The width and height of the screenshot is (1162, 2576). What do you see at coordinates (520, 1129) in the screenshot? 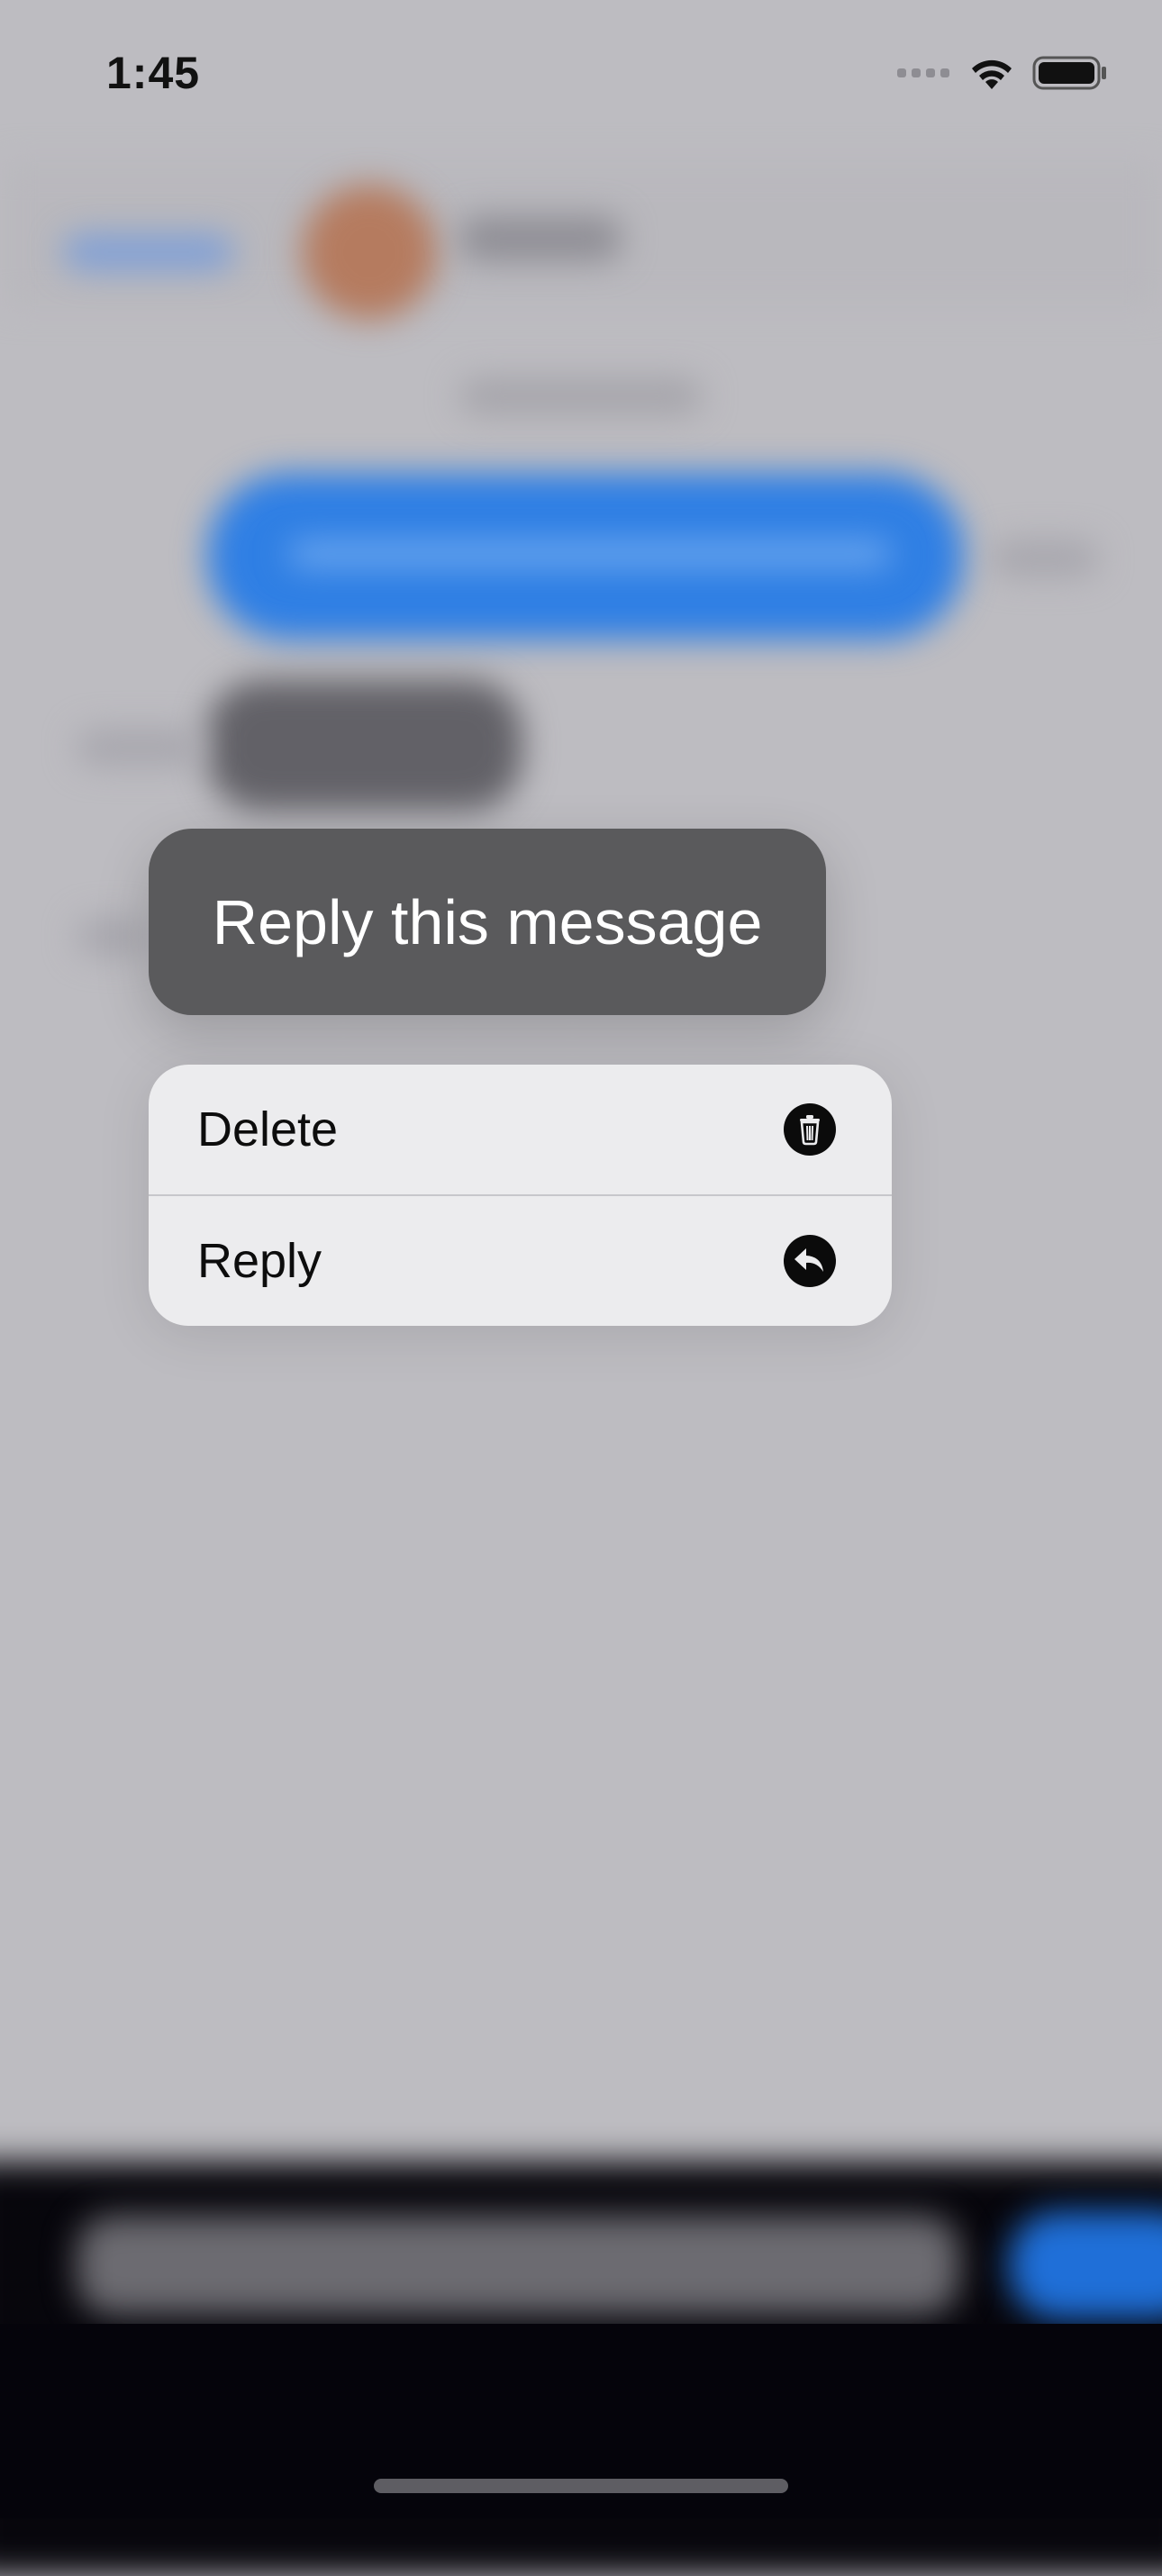
I see `delete-menu-item: Delete` at bounding box center [520, 1129].